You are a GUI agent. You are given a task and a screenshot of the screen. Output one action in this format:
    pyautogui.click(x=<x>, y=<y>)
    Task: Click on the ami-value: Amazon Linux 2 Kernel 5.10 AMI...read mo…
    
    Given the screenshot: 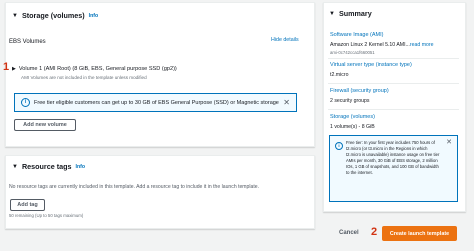 What is the action you would take?
    pyautogui.click(x=382, y=45)
    